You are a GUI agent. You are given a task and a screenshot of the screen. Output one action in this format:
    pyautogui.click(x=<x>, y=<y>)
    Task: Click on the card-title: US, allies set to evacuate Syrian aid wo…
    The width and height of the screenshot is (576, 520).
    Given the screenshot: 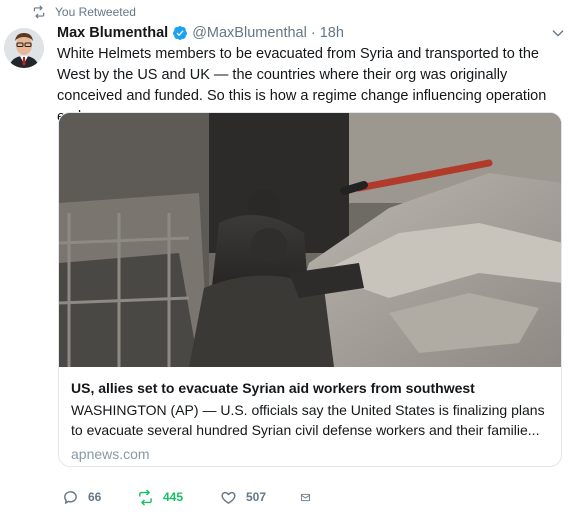 What is the action you would take?
    pyautogui.click(x=311, y=388)
    